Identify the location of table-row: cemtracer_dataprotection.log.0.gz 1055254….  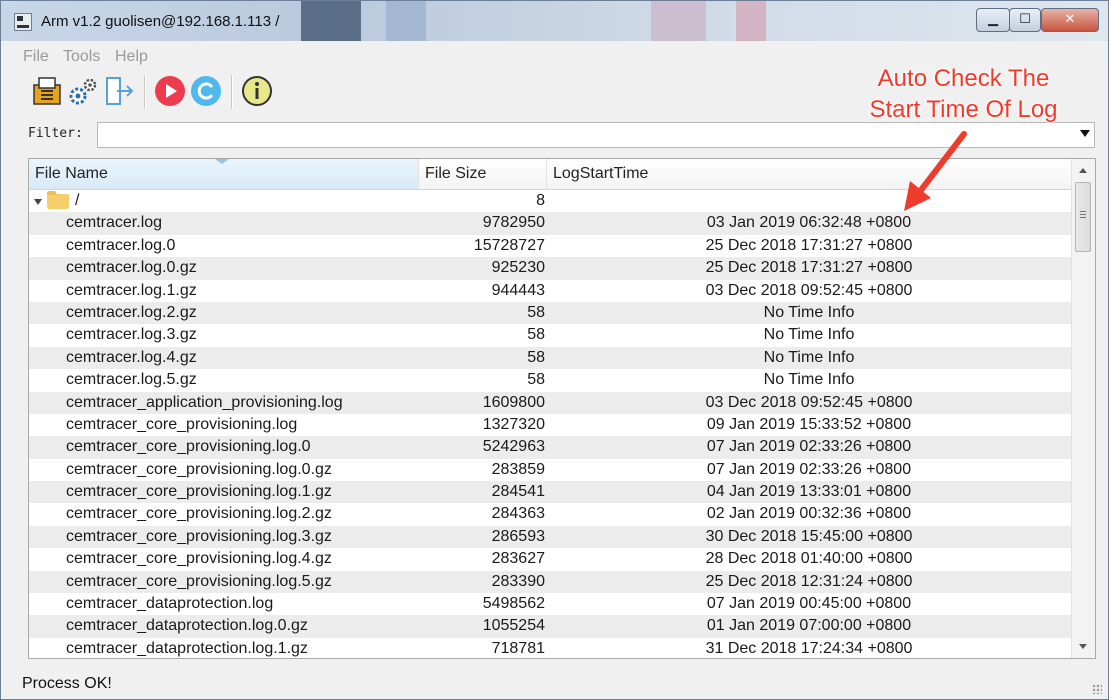
(550, 626).